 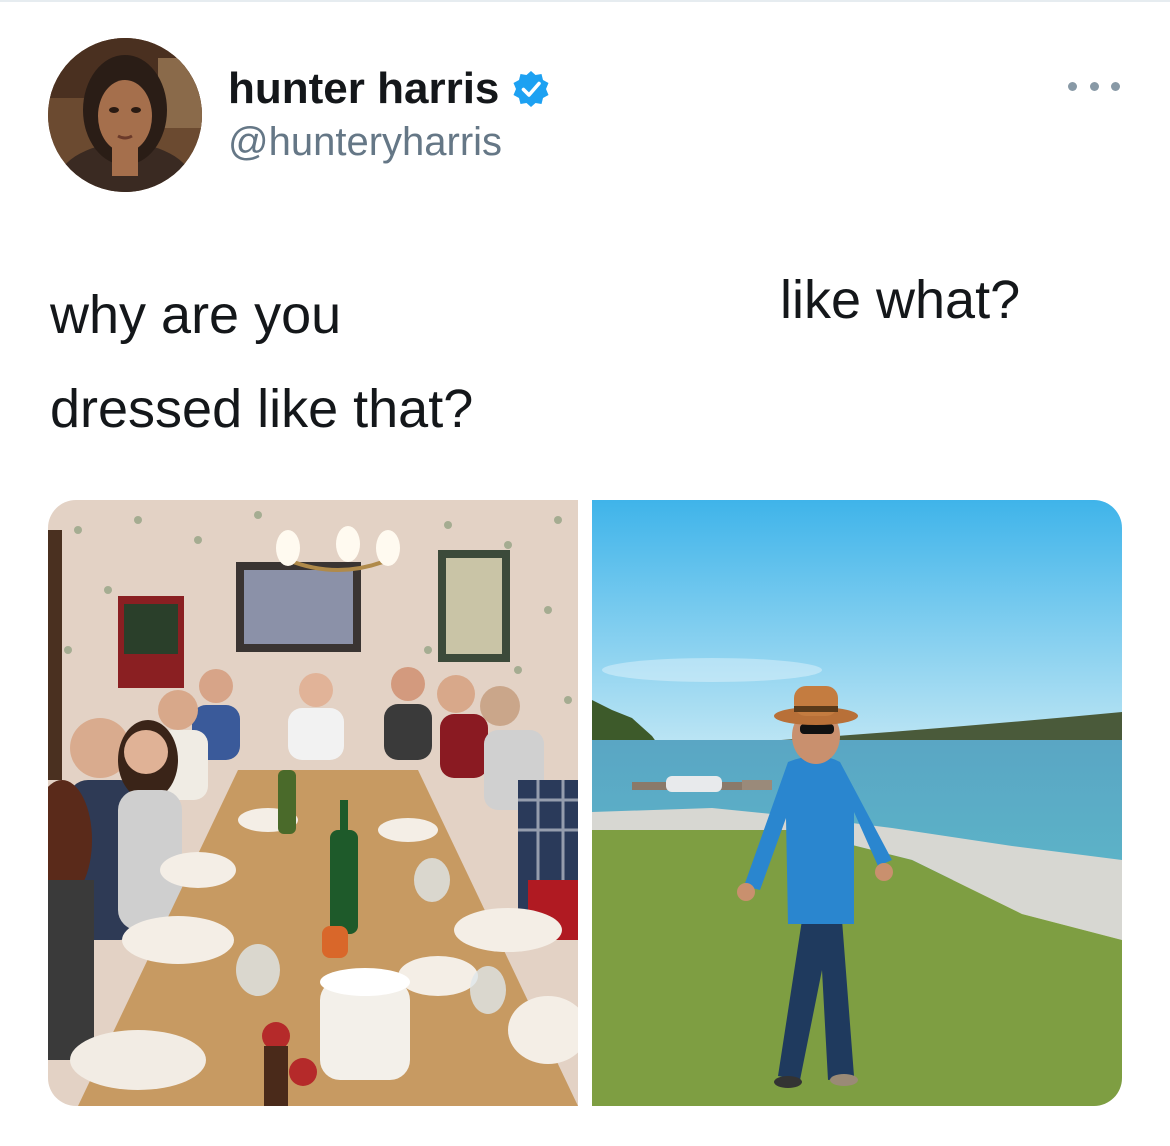 I want to click on top-divider, so click(x=585, y=1).